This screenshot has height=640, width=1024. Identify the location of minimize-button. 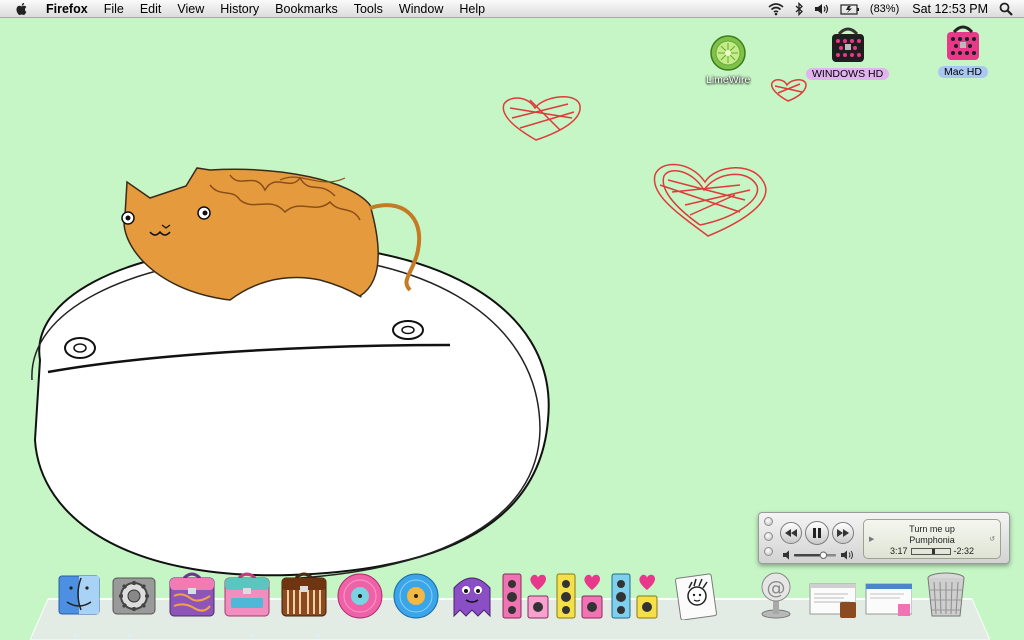
(768, 536).